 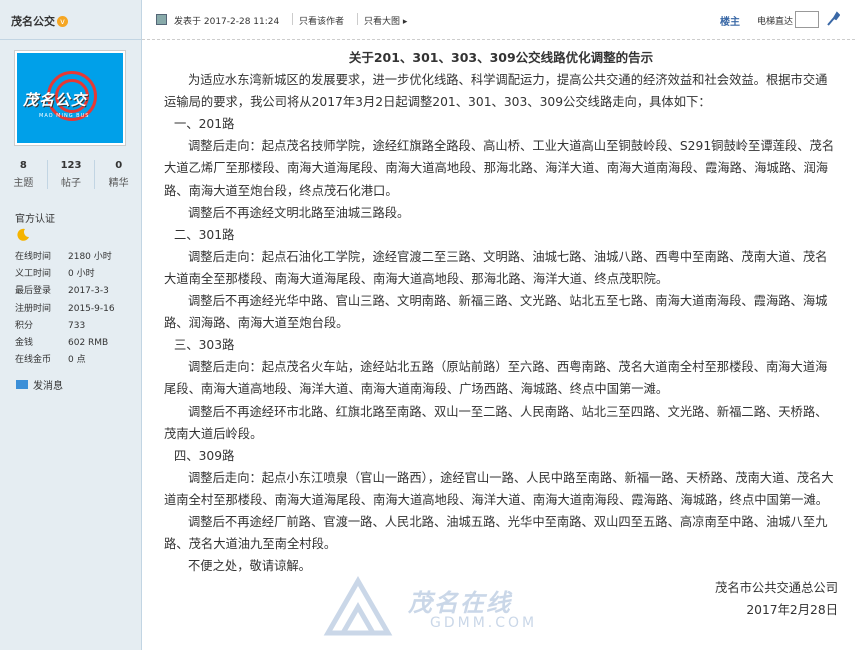 I want to click on author-only-link: 只看该作者, so click(x=321, y=20).